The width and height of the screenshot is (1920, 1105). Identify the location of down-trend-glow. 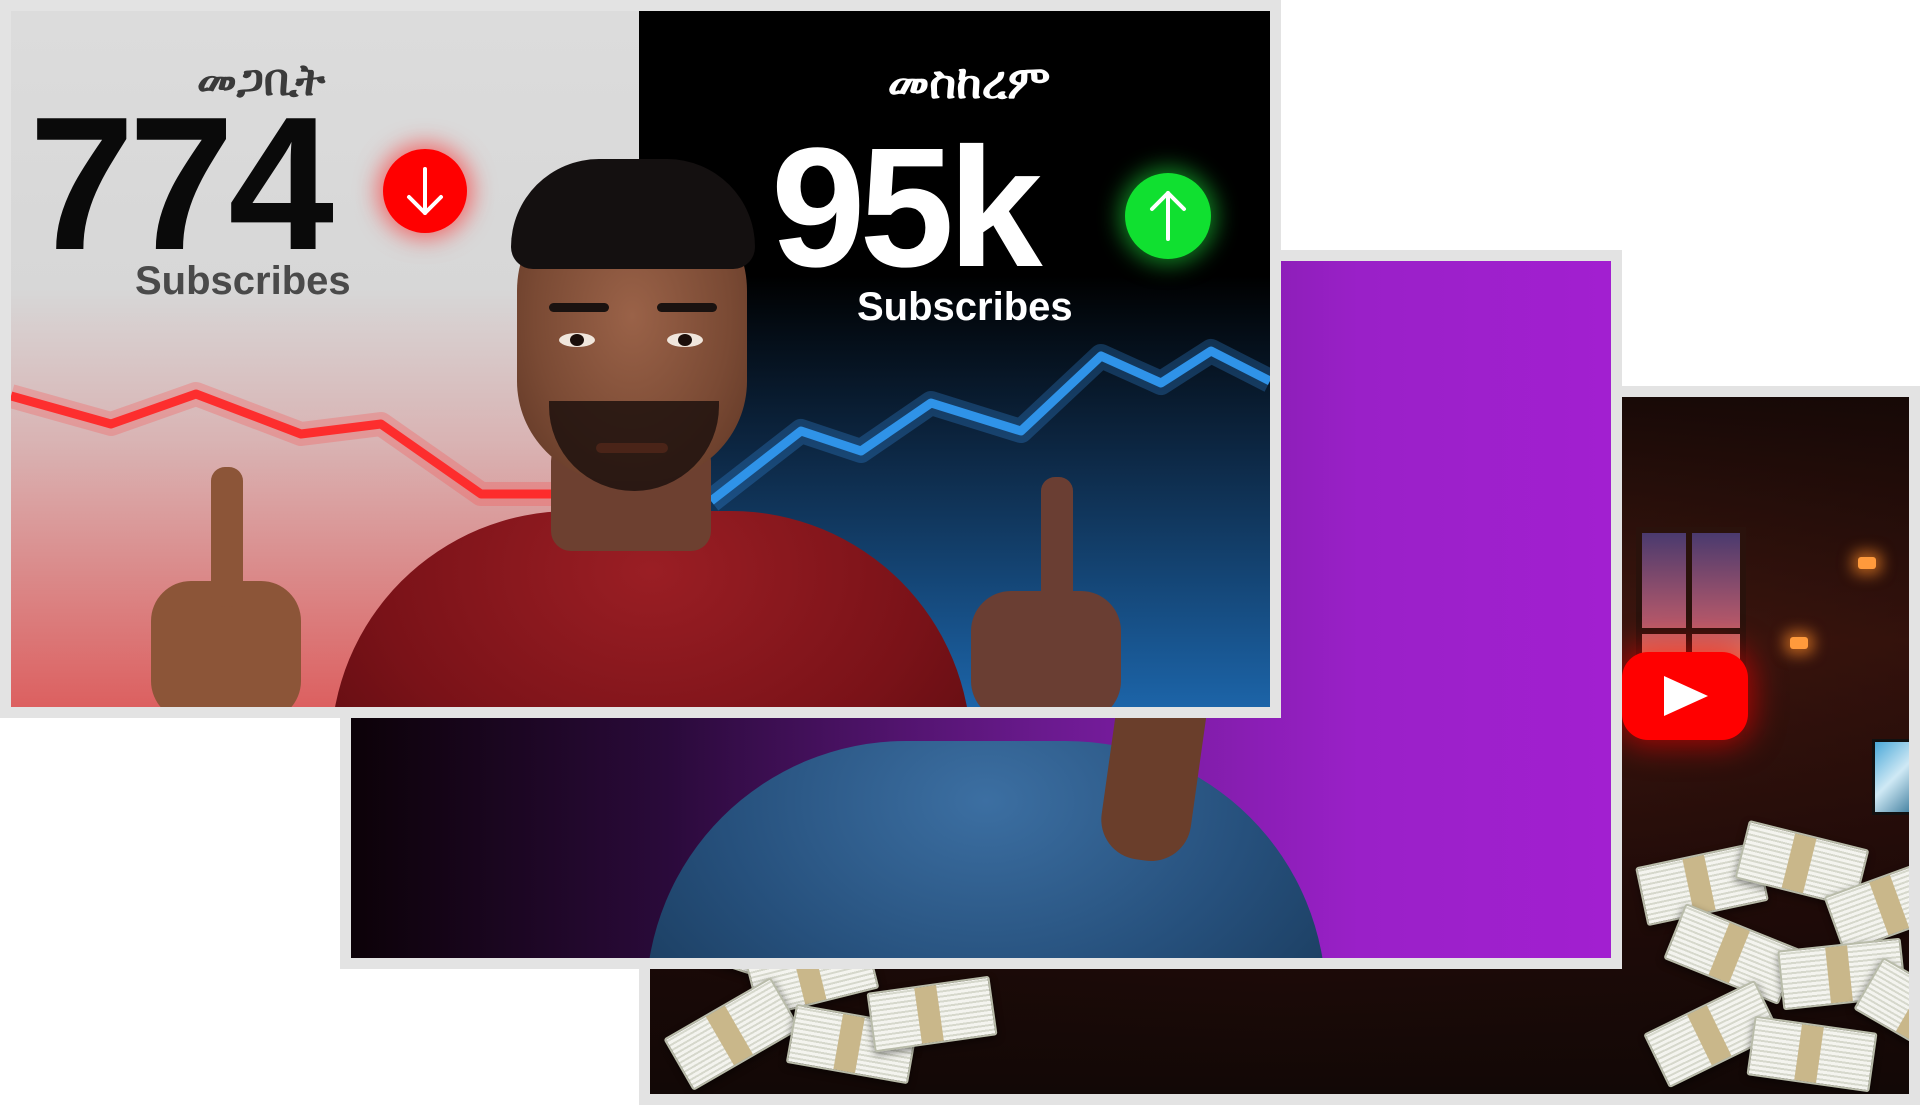
(281, 444).